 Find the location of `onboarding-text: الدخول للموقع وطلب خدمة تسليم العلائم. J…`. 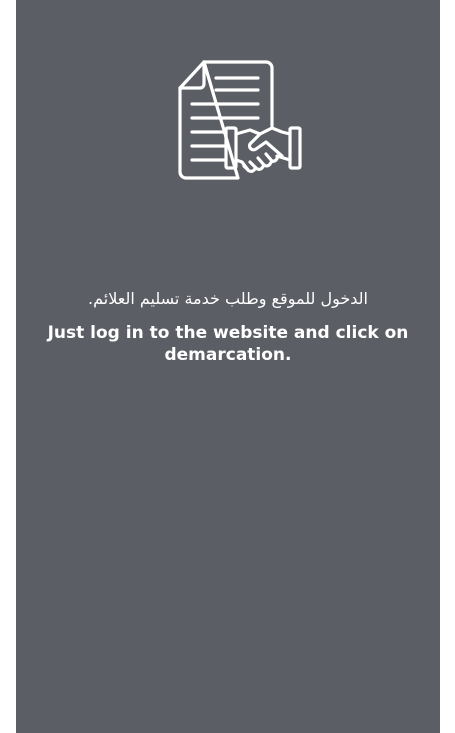

onboarding-text: الدخول للموقع وطلب خدمة تسليم العلائم. J… is located at coordinates (228, 326).